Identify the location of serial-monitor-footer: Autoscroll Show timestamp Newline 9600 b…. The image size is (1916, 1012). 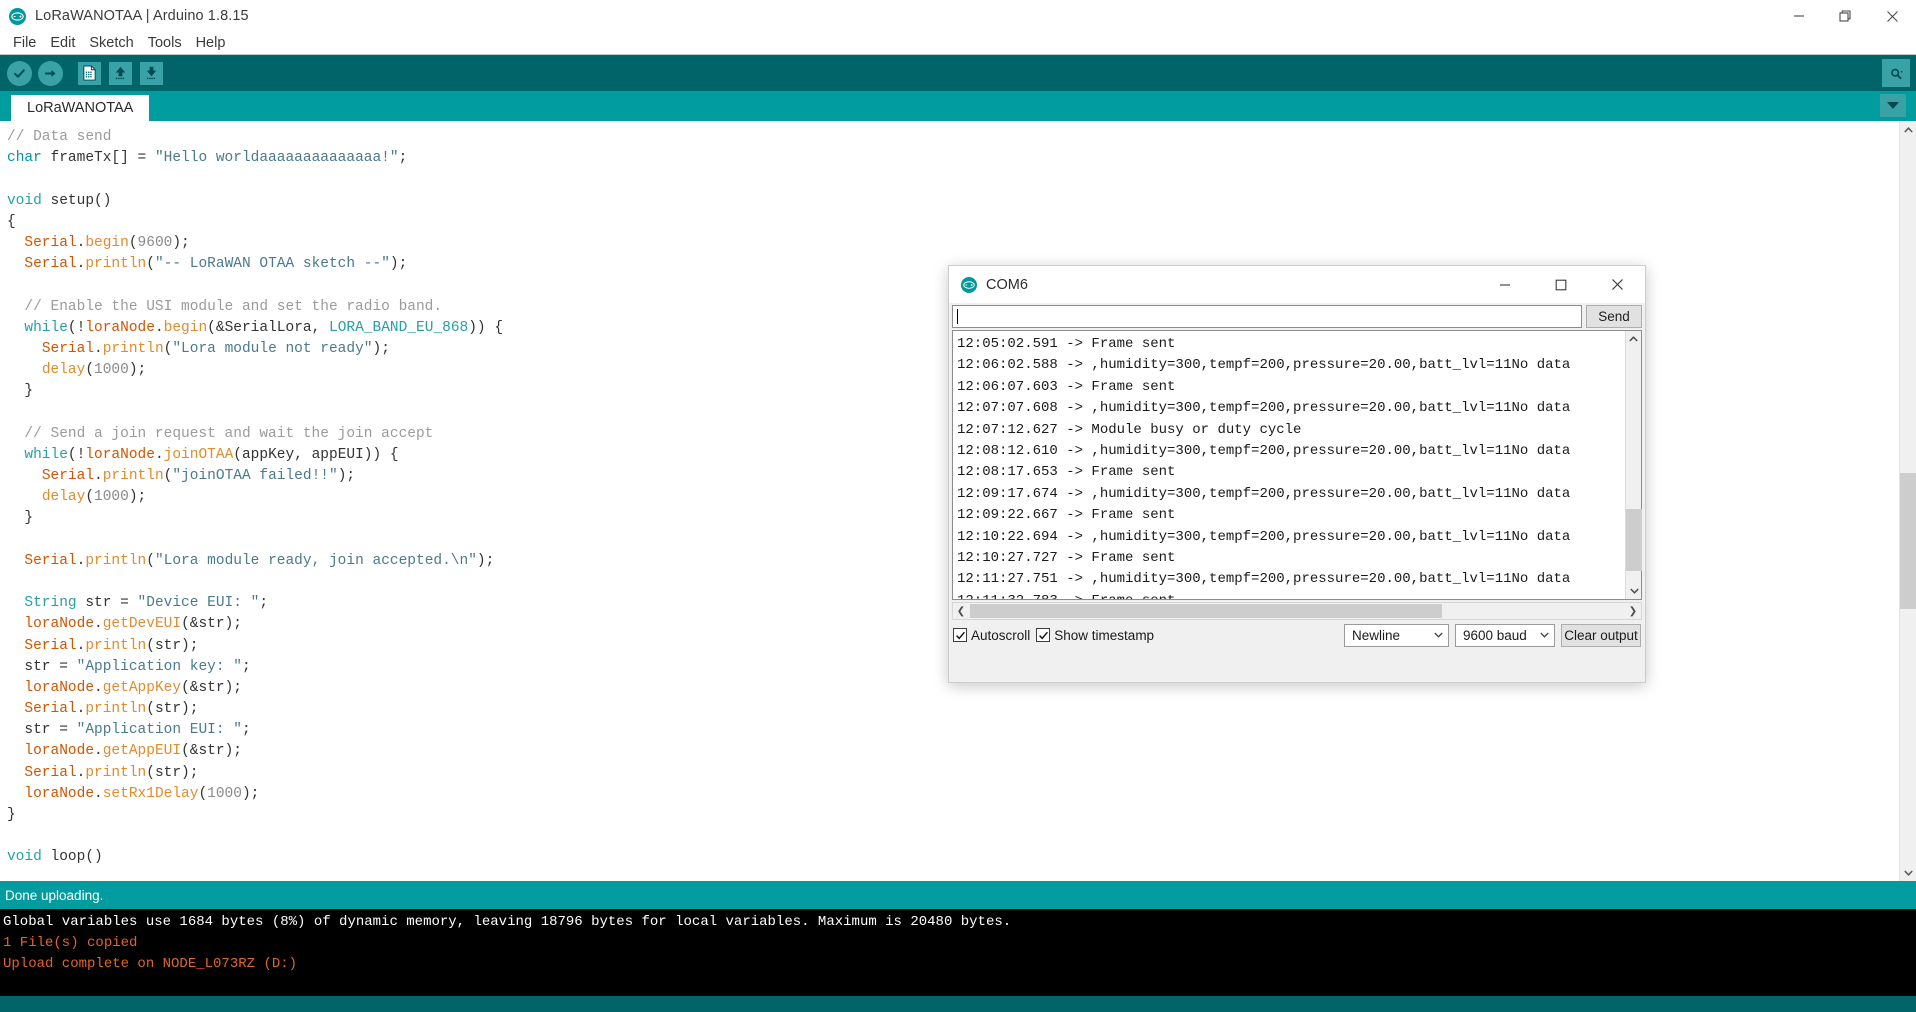
(1297, 635).